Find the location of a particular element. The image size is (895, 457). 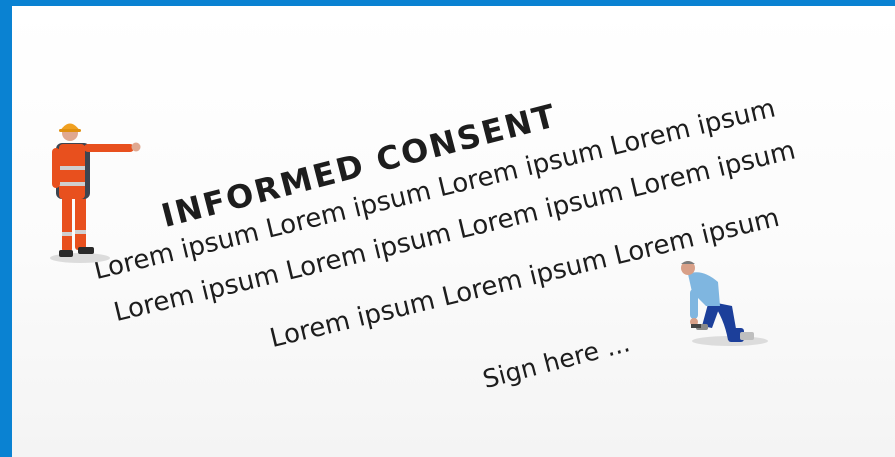

kneeling-worker-figure is located at coordinates (724, 303).